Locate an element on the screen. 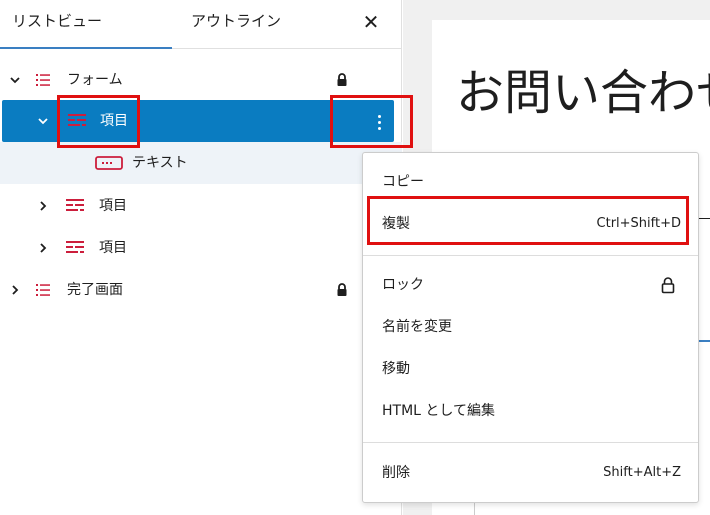 Image resolution: width=710 pixels, height=515 pixels. tree-item-label: テキスト is located at coordinates (160, 163).